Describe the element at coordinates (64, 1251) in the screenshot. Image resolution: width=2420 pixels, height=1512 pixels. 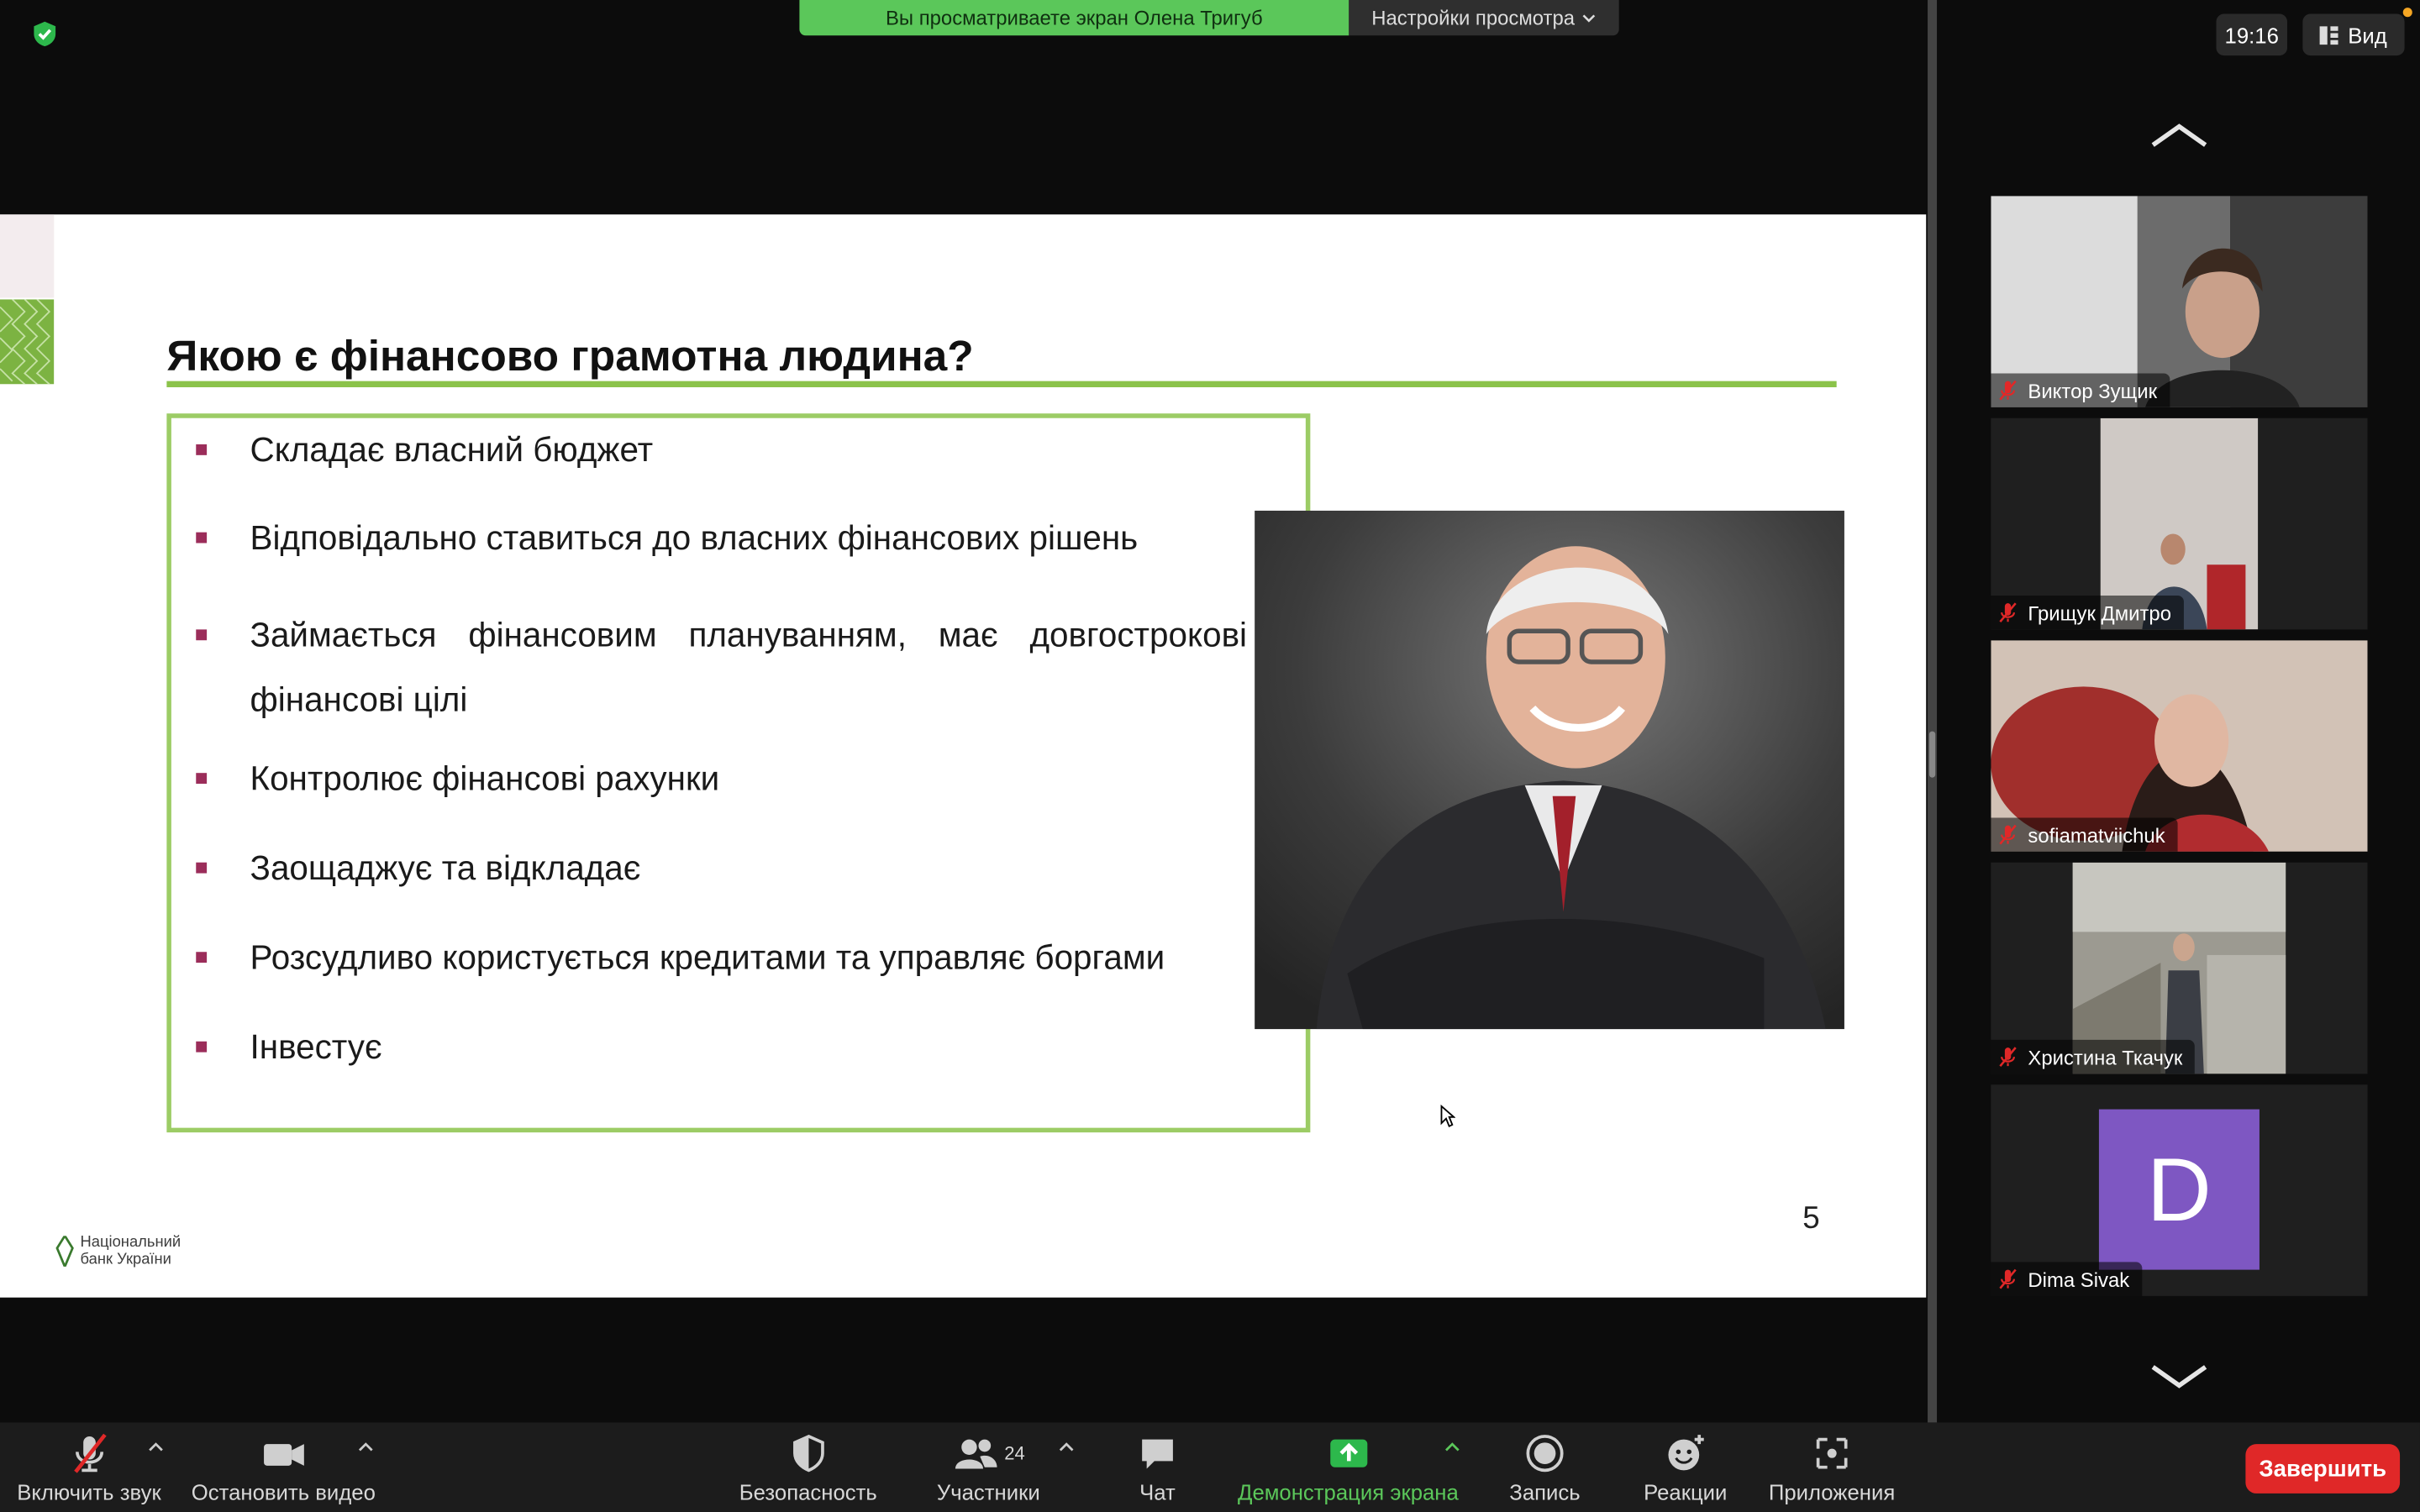
I see `nbu-emblem-icon` at that location.